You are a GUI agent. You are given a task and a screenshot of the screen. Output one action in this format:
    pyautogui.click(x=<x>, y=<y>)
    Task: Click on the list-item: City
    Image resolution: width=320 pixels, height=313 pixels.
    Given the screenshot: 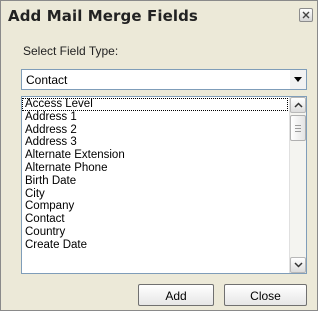 What is the action you would take?
    pyautogui.click(x=155, y=194)
    